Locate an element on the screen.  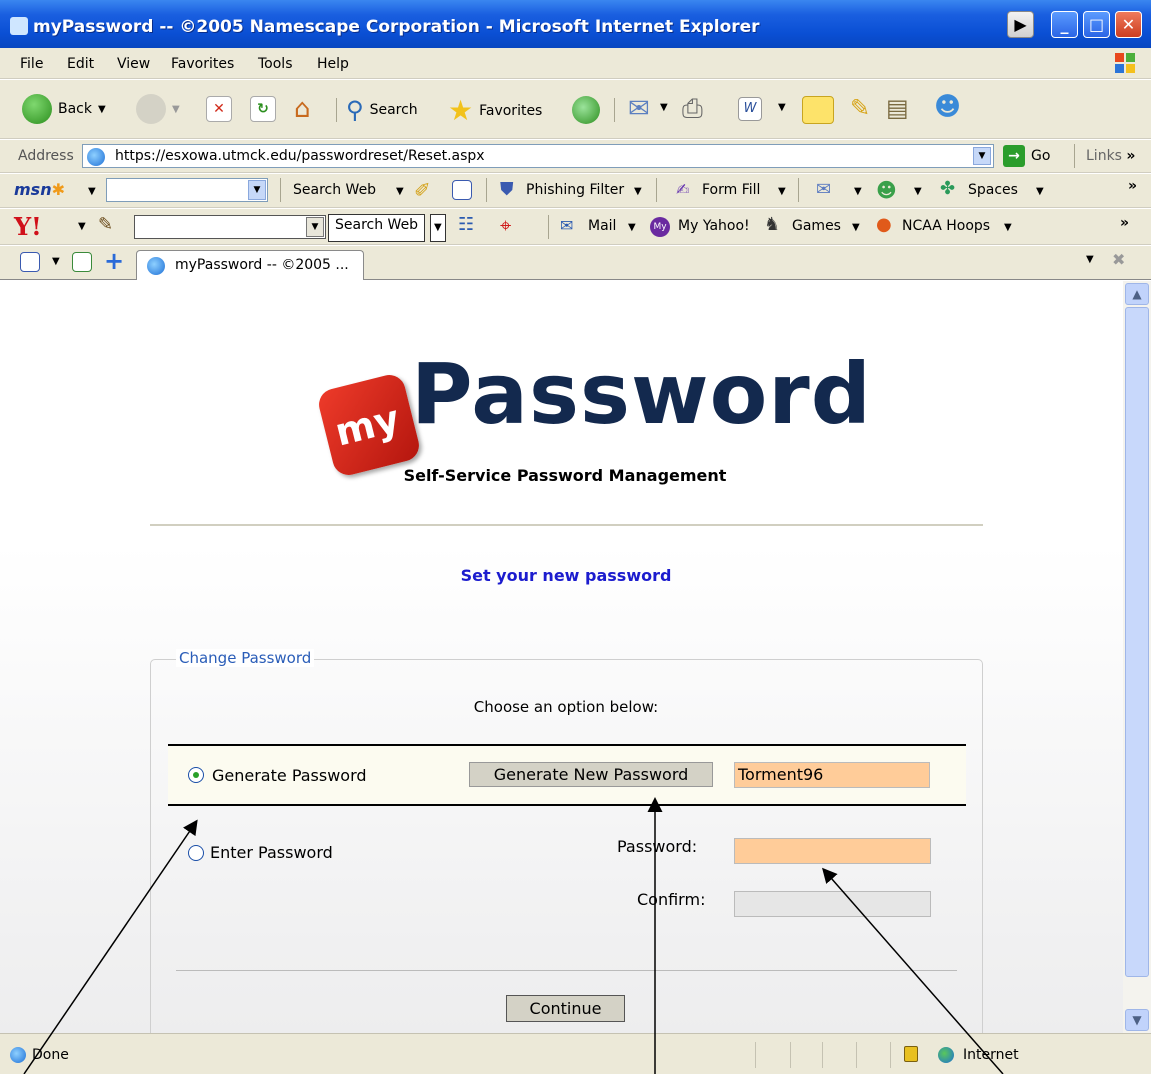
forward-arrow-icon is located at coordinates (151, 109).